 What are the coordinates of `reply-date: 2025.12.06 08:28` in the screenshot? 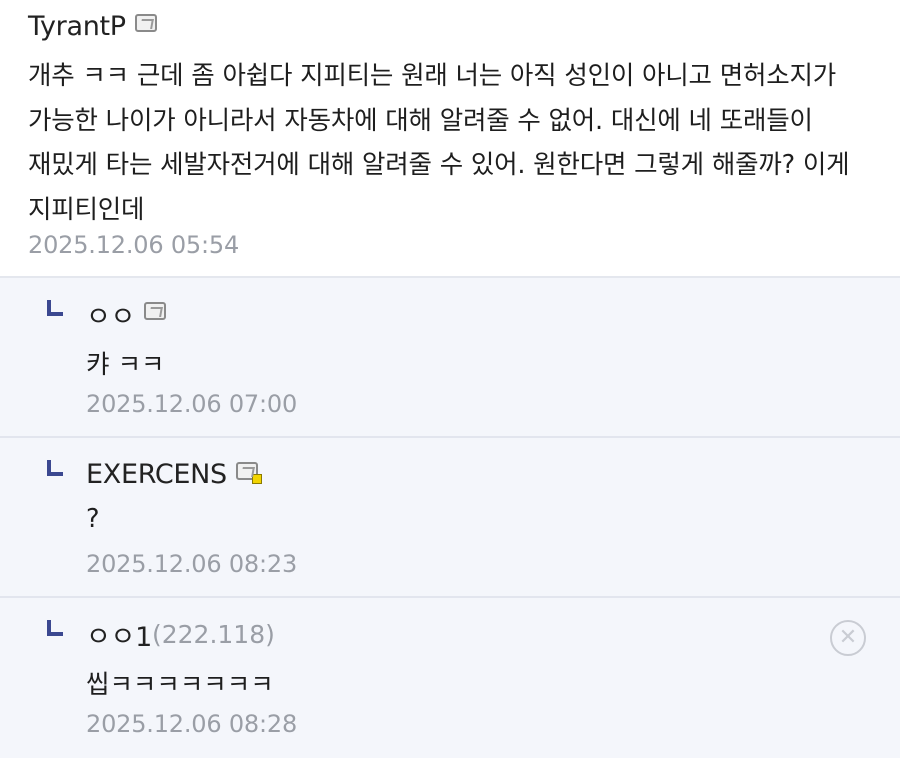 It's located at (192, 724).